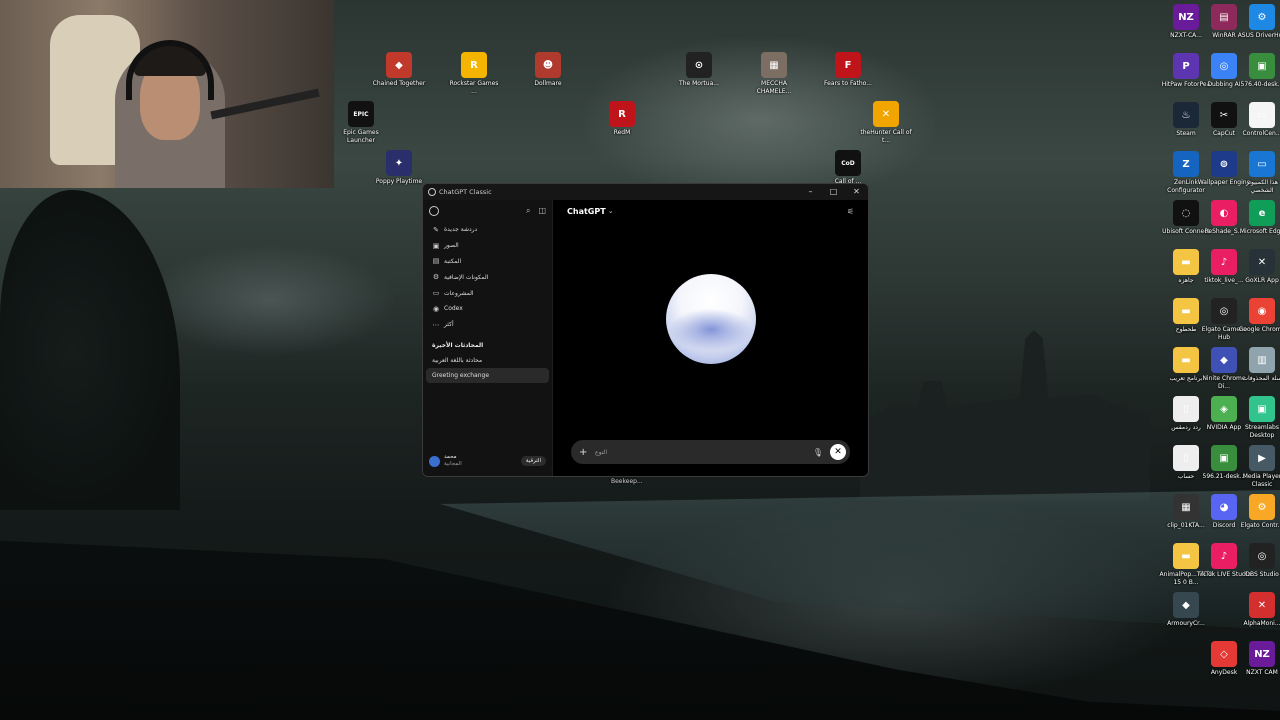 Image resolution: width=1280 pixels, height=720 pixels. Describe the element at coordinates (1262, 164) in the screenshot. I see `app-icon: ▭` at that location.